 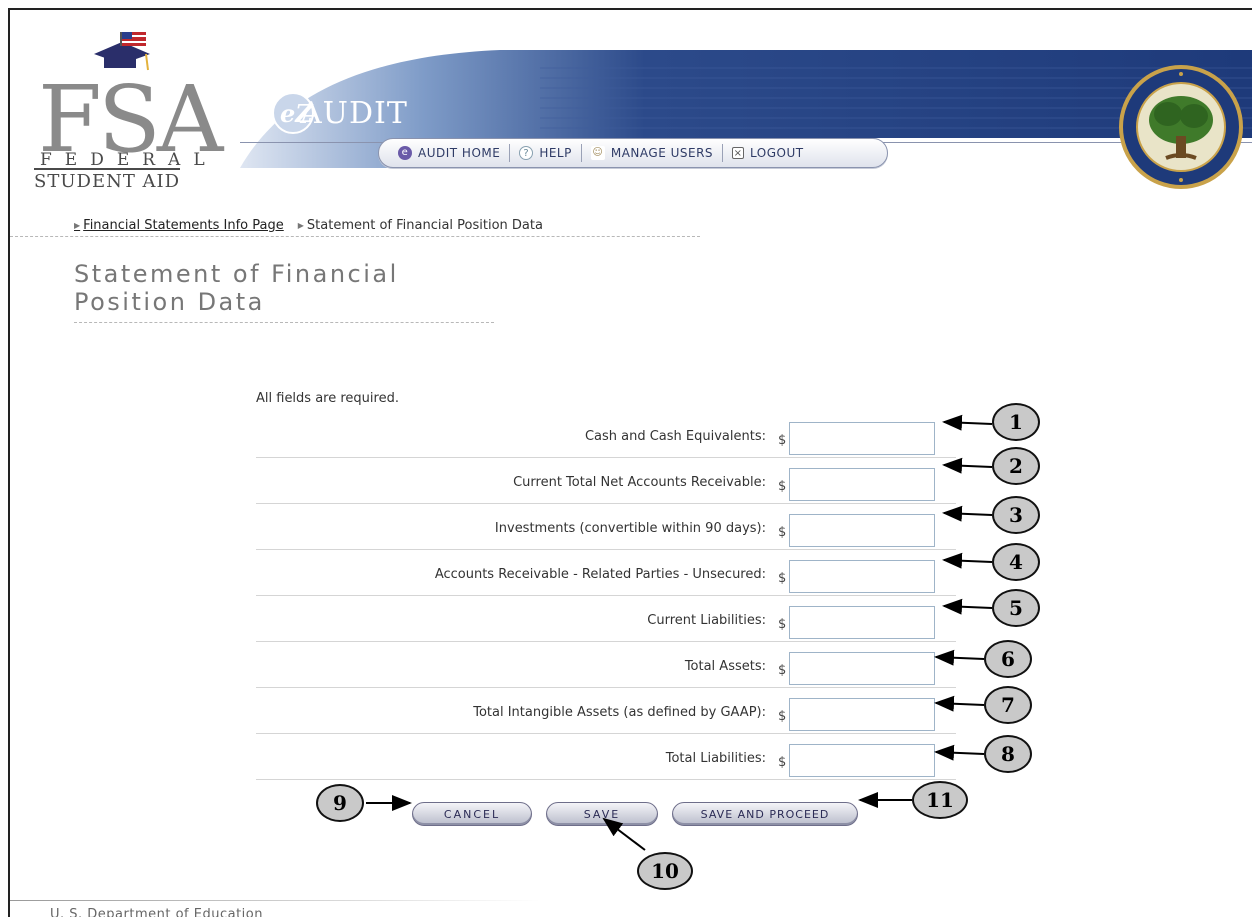 I want to click on save-button: SAVE, so click(x=602, y=814).